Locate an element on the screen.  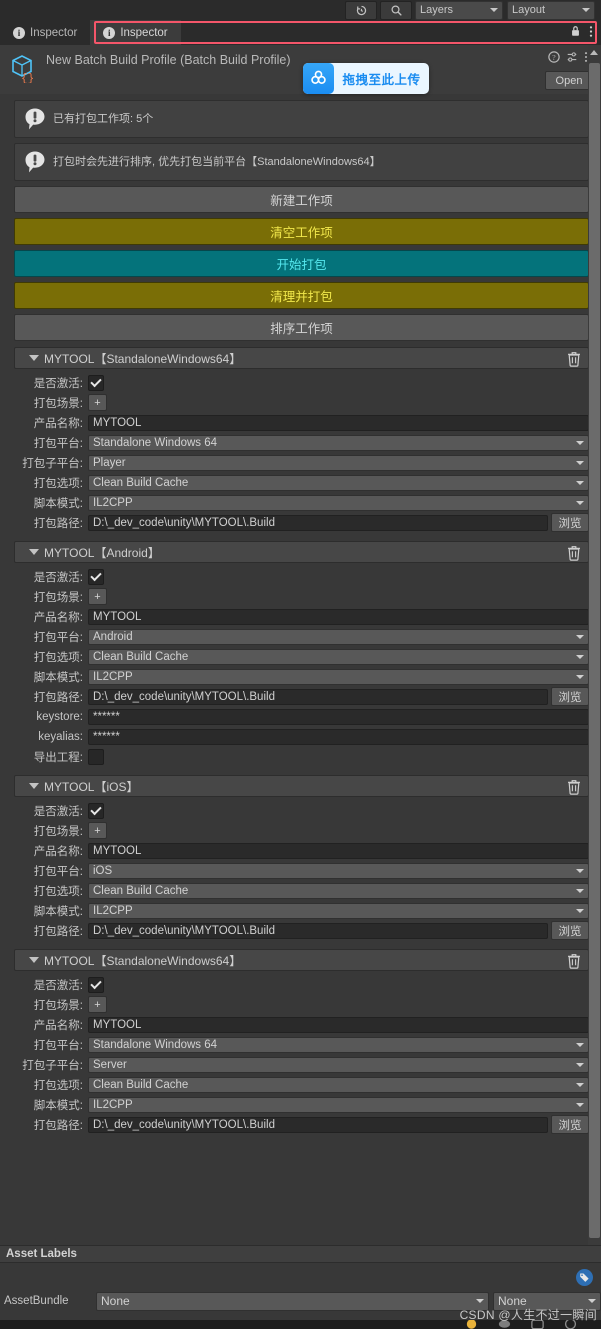
open-button: Open is located at coordinates (569, 80).